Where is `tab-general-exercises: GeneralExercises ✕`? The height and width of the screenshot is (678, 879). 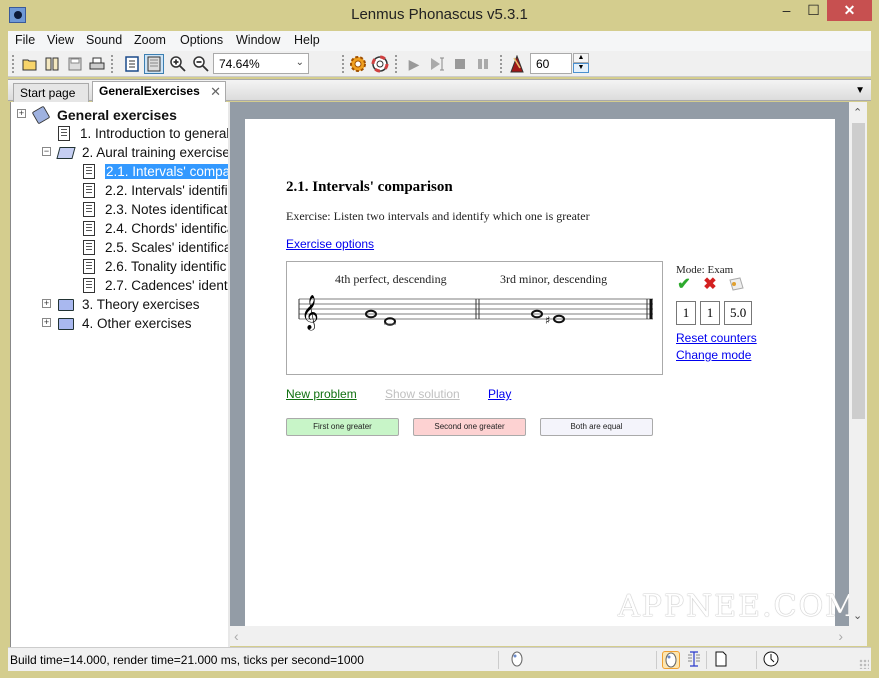
tab-general-exercises: GeneralExercises ✕ is located at coordinates (159, 91).